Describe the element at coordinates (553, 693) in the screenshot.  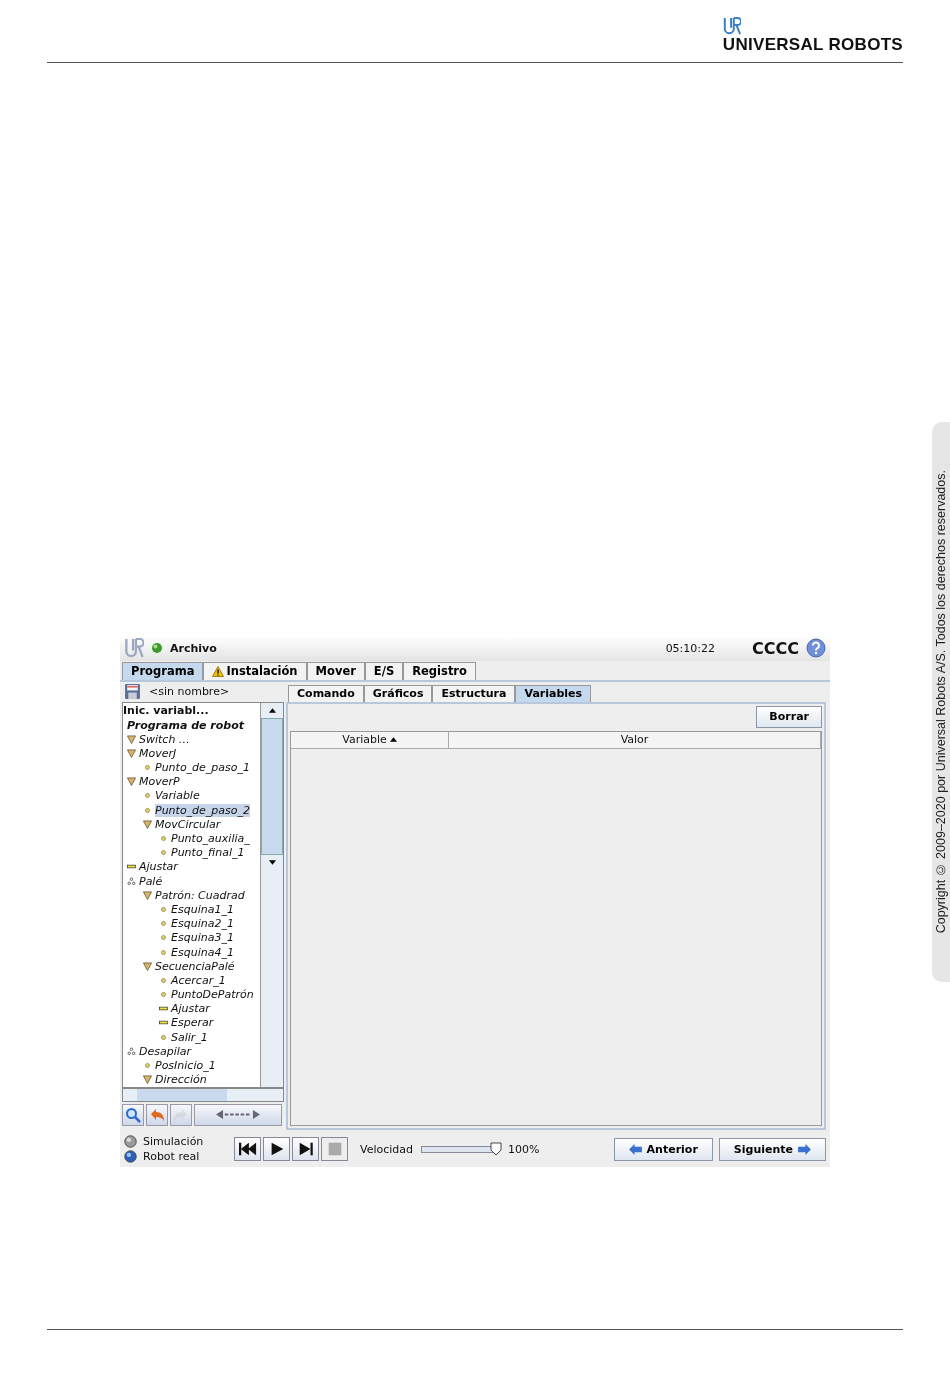
I see `view-tab: Variables` at that location.